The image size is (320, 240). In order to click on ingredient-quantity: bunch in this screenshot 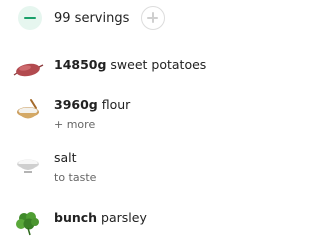, I will do `click(76, 217)`.